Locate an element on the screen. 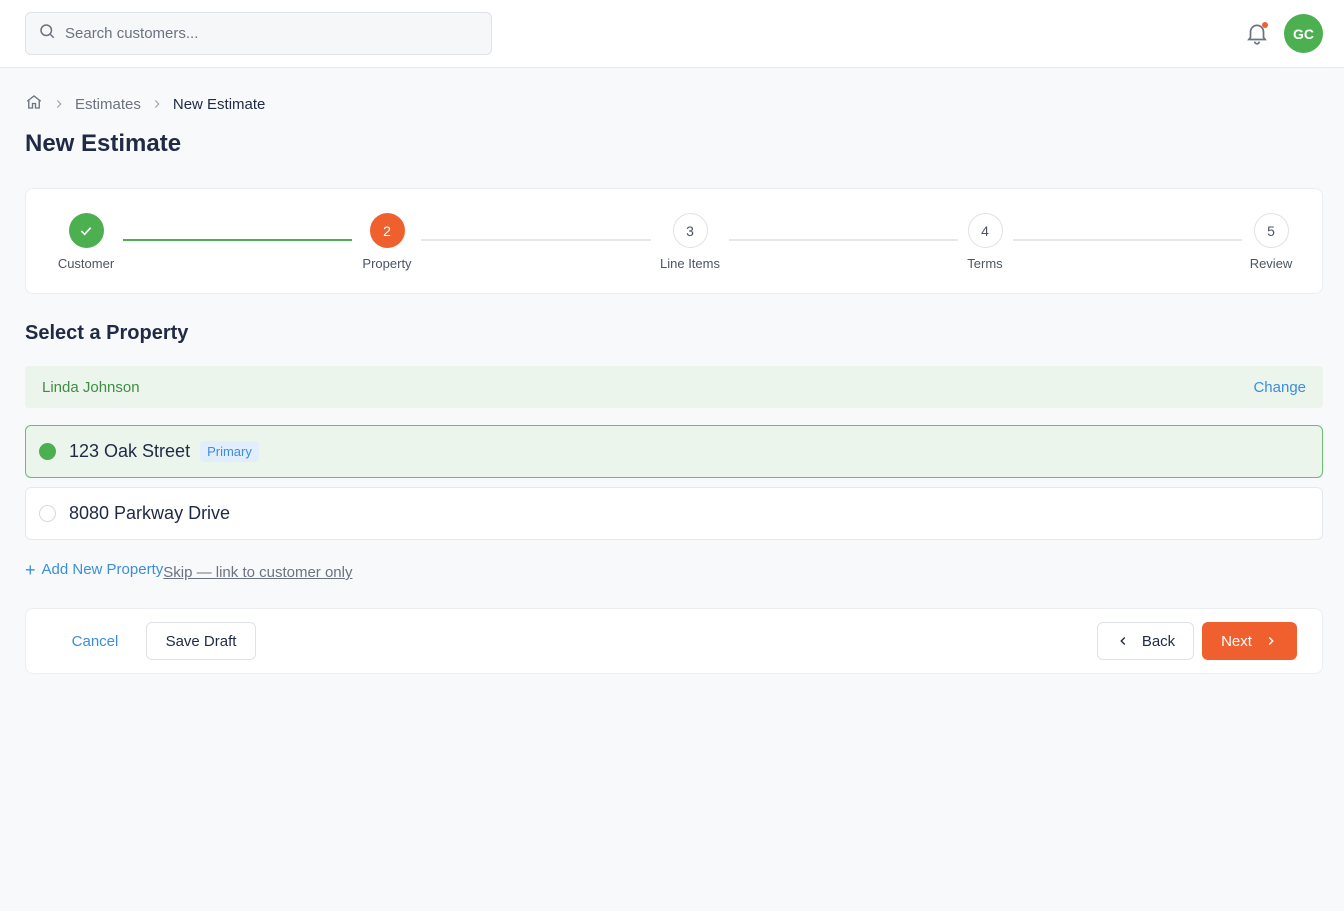 The height and width of the screenshot is (911, 1344). breadcrumb-current: New Estimate is located at coordinates (219, 104).